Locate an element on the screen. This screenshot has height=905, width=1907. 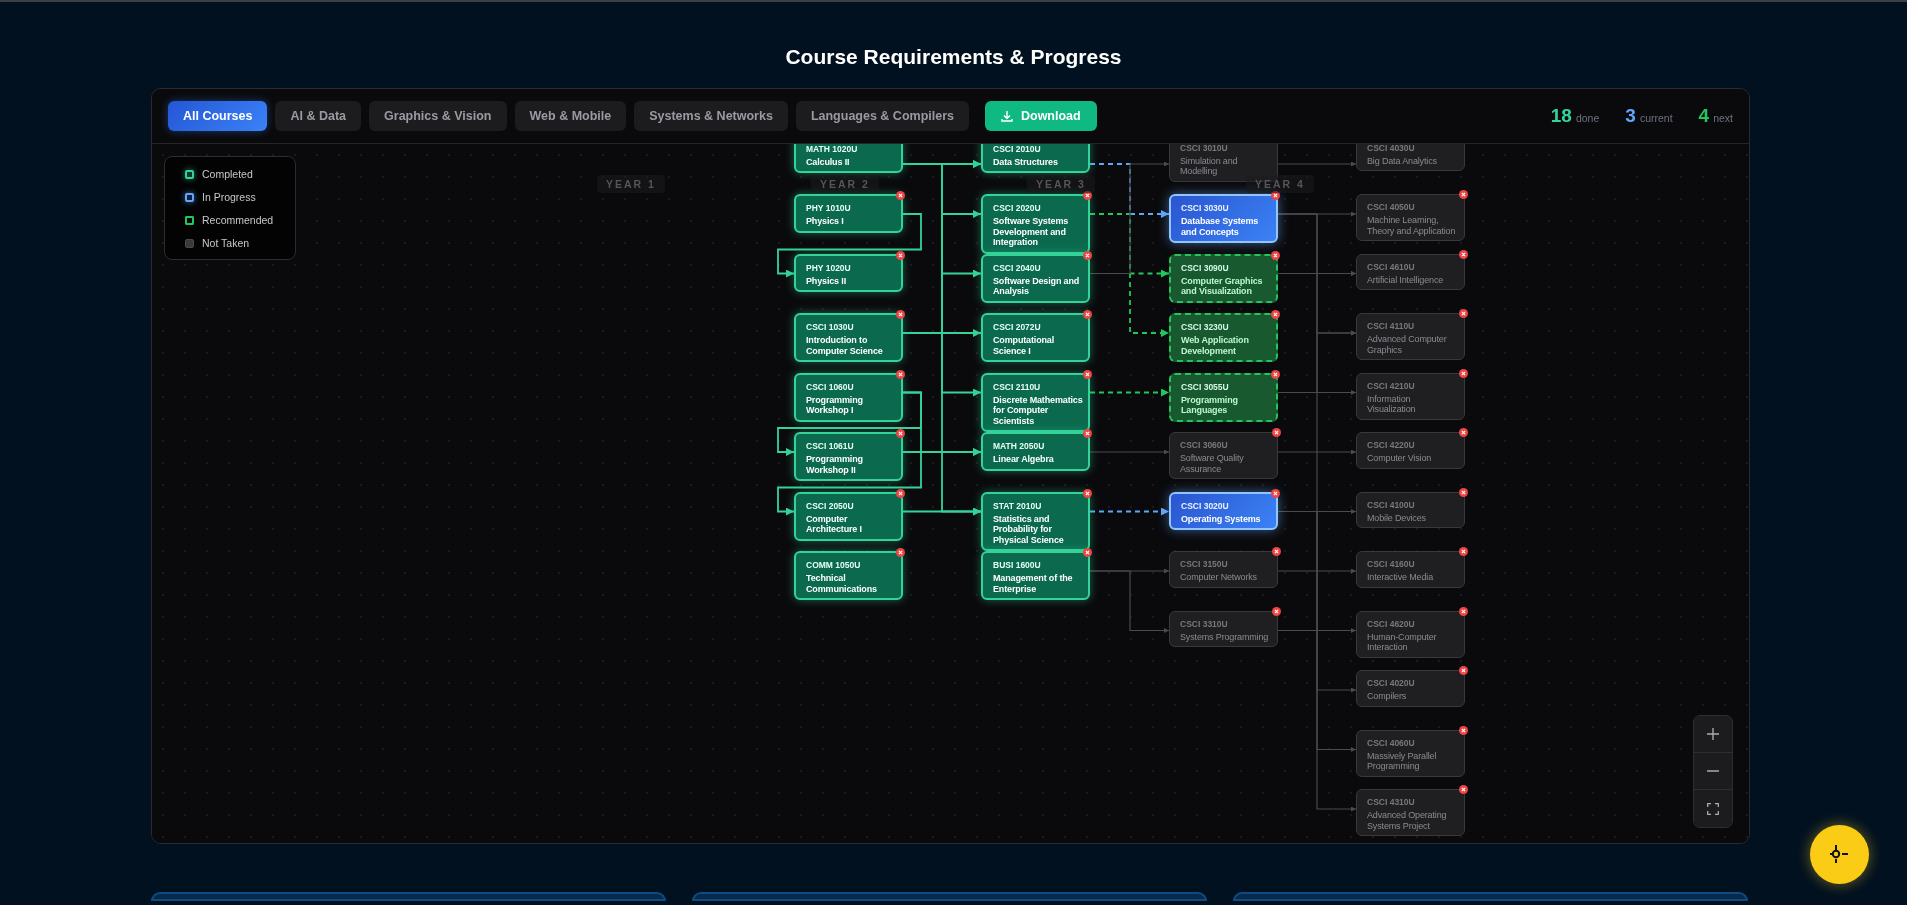
filter-tab: All Courses is located at coordinates (218, 116).